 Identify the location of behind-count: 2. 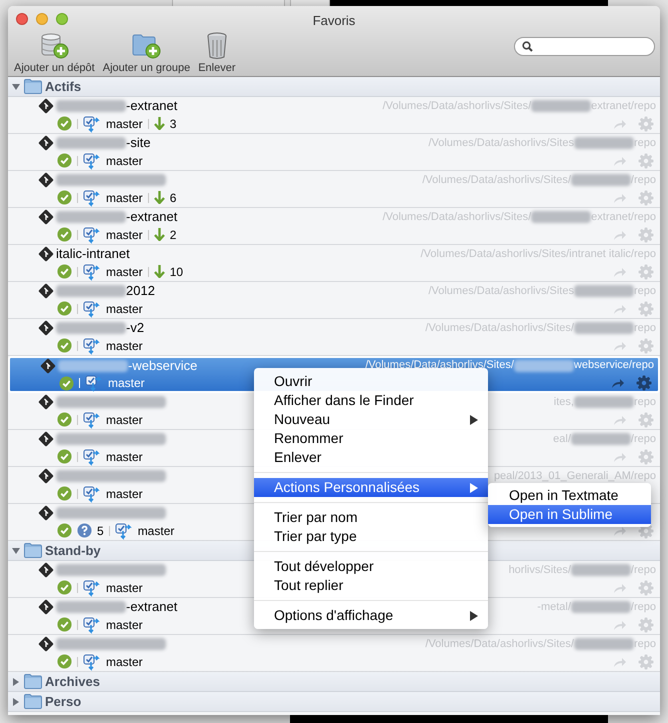
(173, 235).